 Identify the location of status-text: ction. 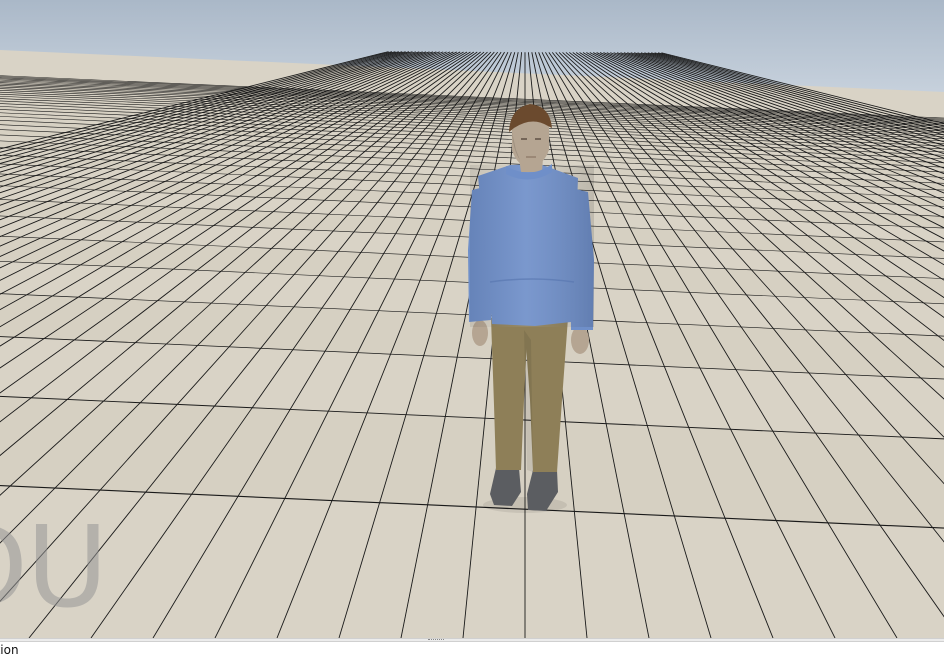
(9, 650).